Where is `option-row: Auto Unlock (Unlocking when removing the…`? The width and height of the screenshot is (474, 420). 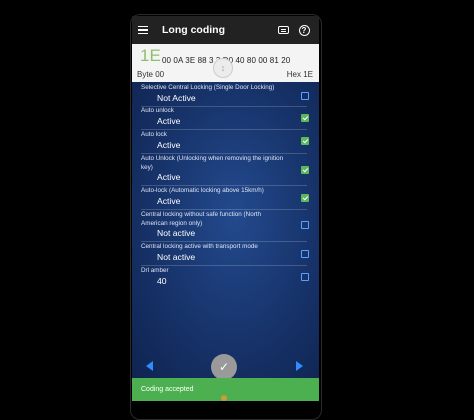 option-row: Auto Unlock (Unlocking when removing the… is located at coordinates (225, 170).